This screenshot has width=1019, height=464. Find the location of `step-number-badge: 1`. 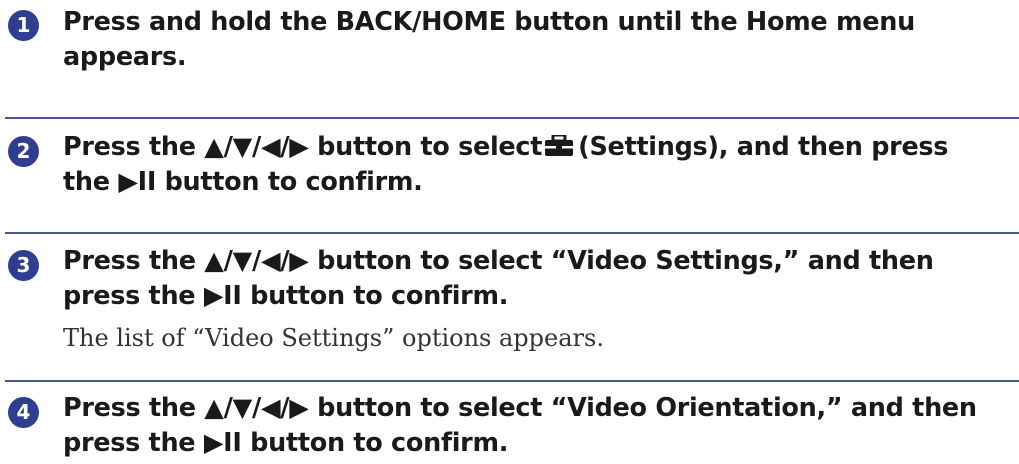

step-number-badge: 1 is located at coordinates (23, 25).